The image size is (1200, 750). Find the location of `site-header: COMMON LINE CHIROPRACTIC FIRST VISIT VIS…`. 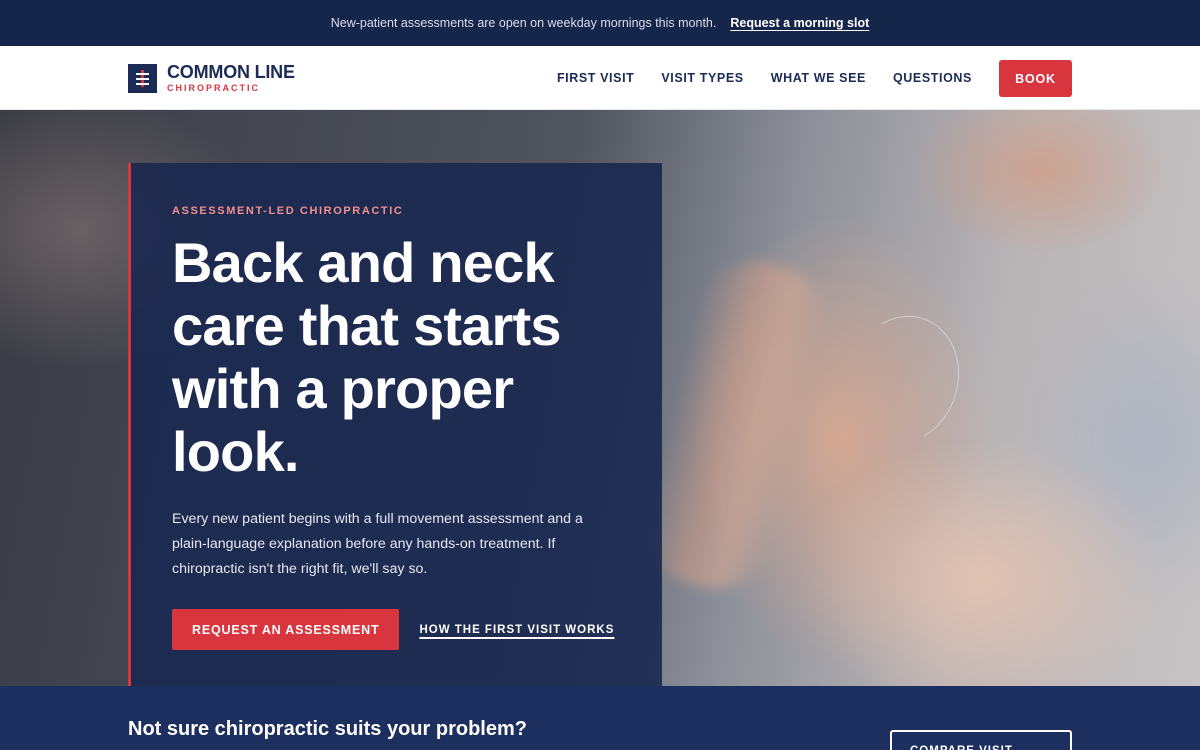

site-header: COMMON LINE CHIROPRACTIC FIRST VISIT VIS… is located at coordinates (600, 78).